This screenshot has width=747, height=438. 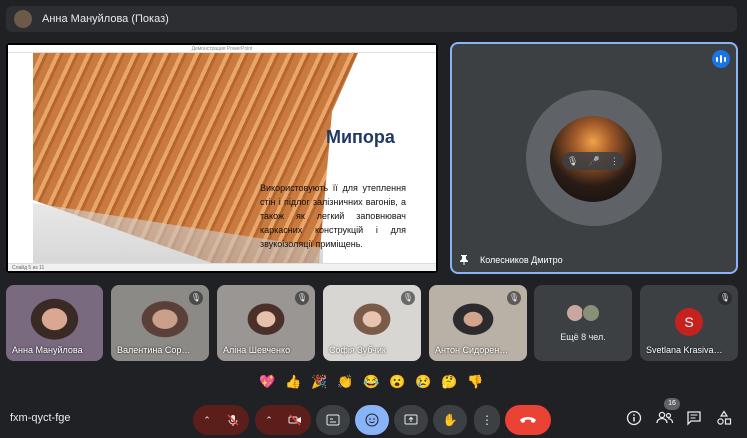 I want to click on reaction-sad: 😢, so click(x=423, y=381).